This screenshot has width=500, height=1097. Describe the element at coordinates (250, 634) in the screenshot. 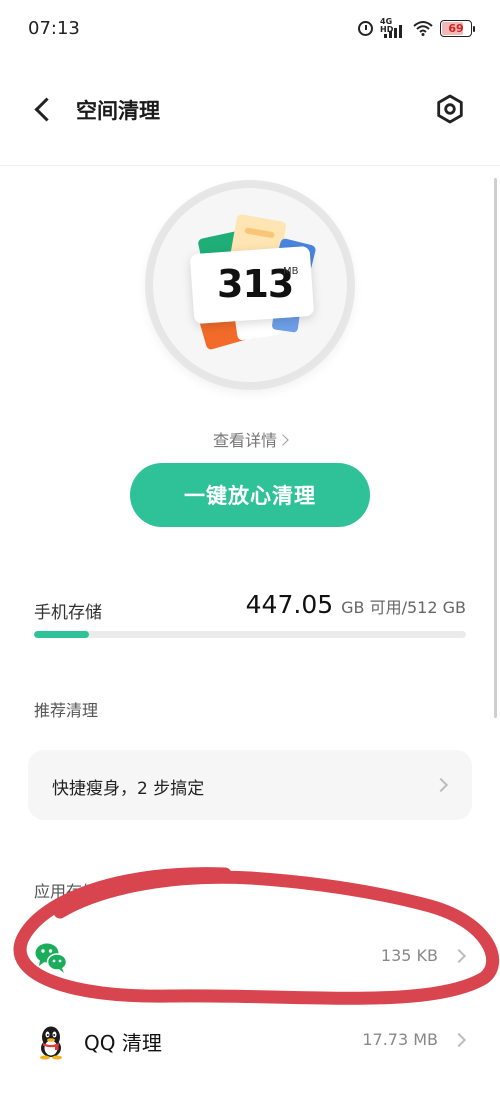

I see `storage-usage-bar` at that location.